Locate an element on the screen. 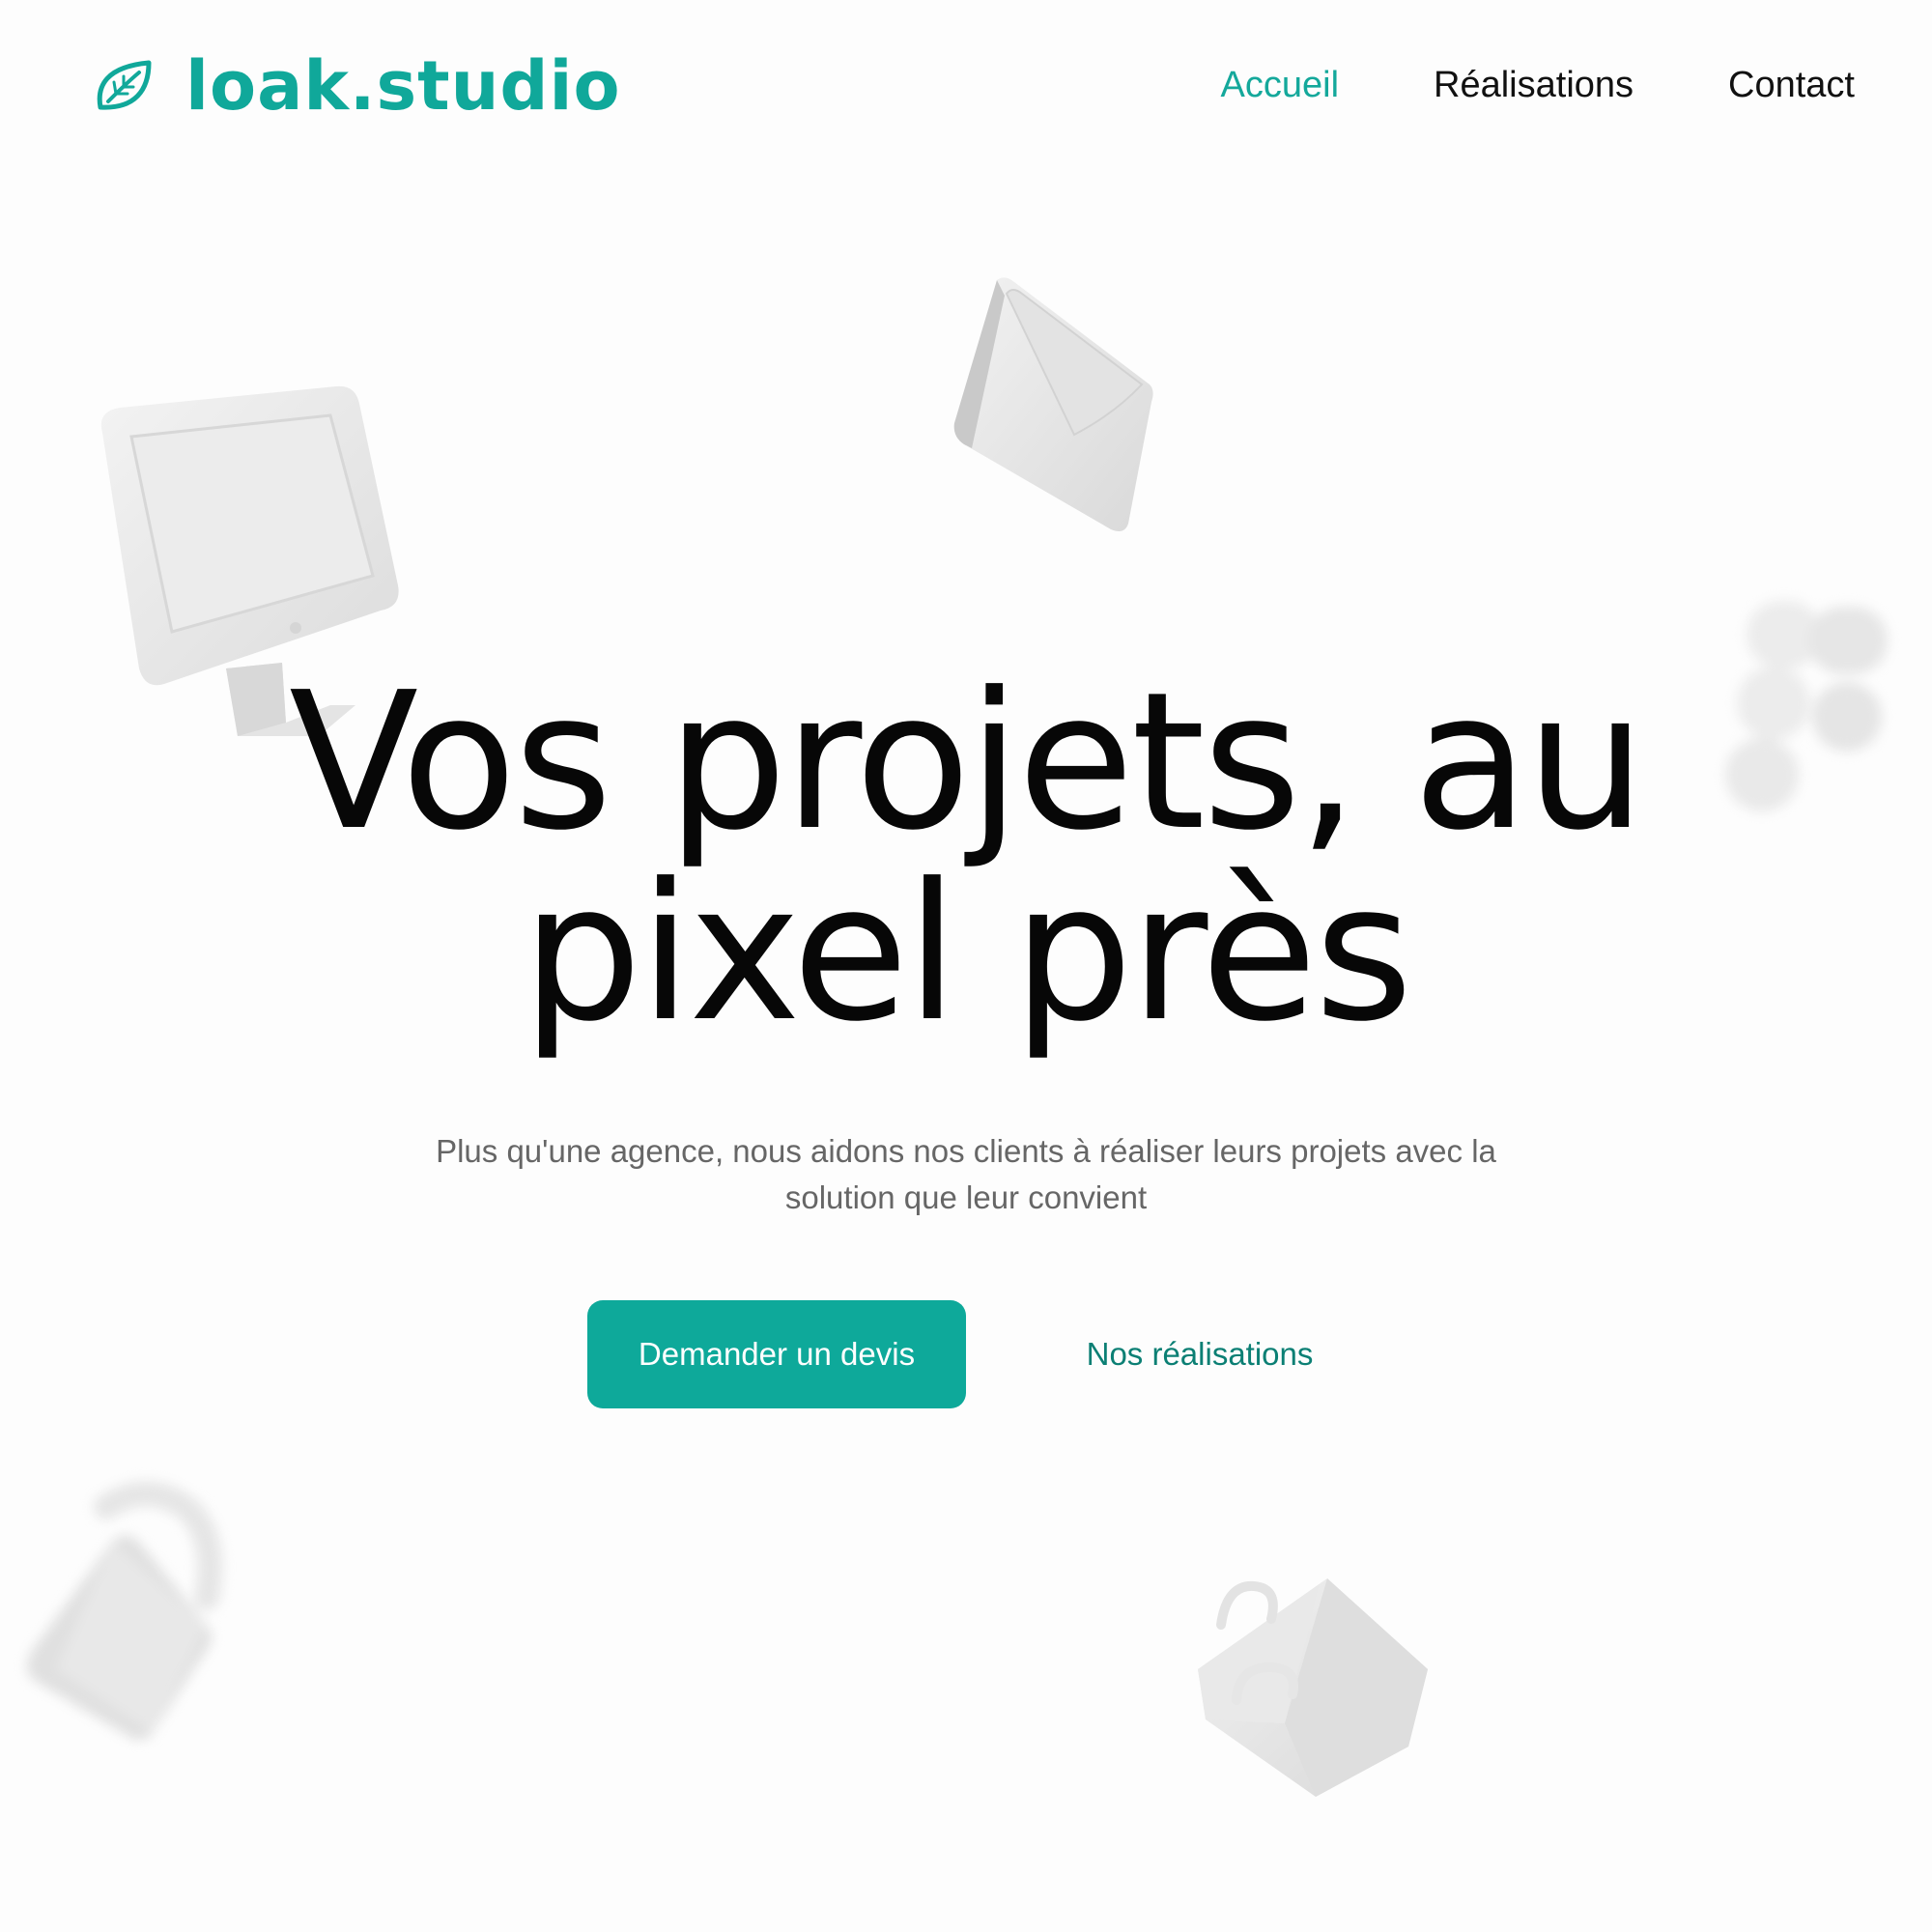 Image resolution: width=1932 pixels, height=1932 pixels. hero-title-line-1: Vos projets, au is located at coordinates (967, 762).